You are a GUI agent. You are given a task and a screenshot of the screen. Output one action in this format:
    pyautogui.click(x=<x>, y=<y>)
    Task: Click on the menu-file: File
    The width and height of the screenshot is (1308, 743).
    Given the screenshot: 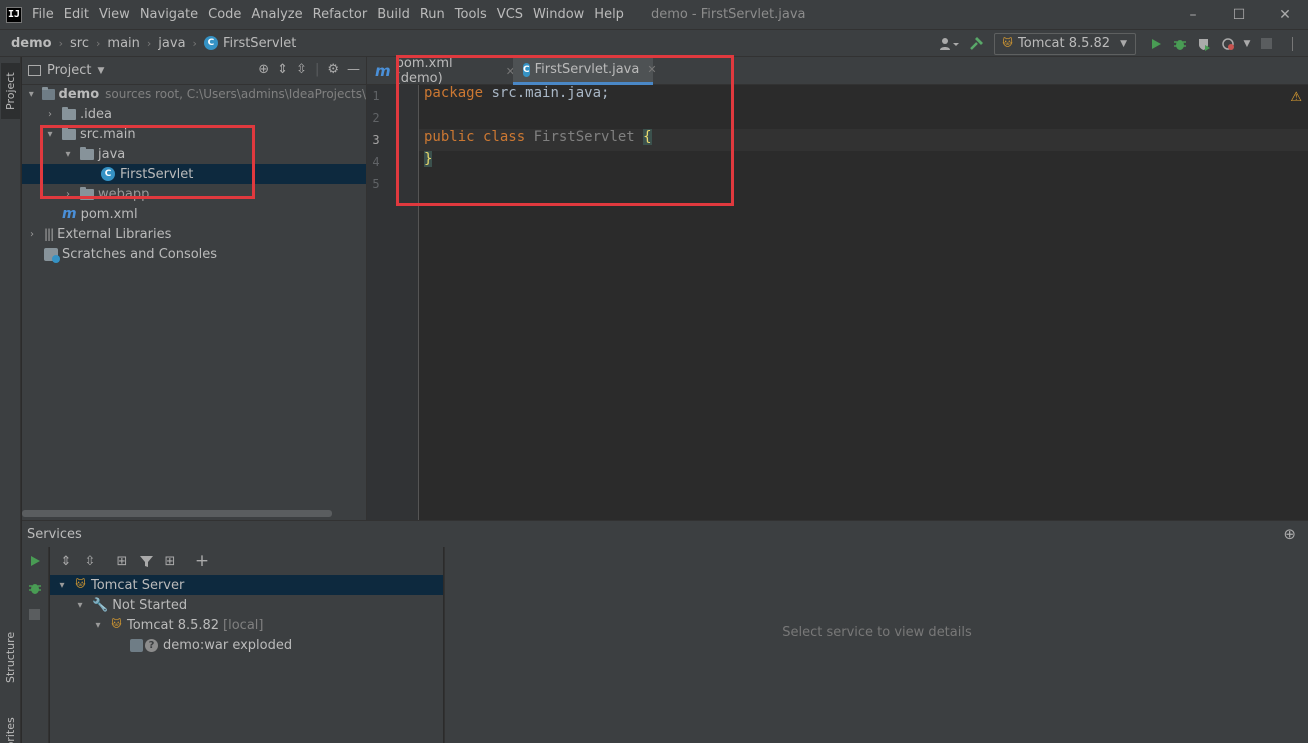 What is the action you would take?
    pyautogui.click(x=43, y=14)
    